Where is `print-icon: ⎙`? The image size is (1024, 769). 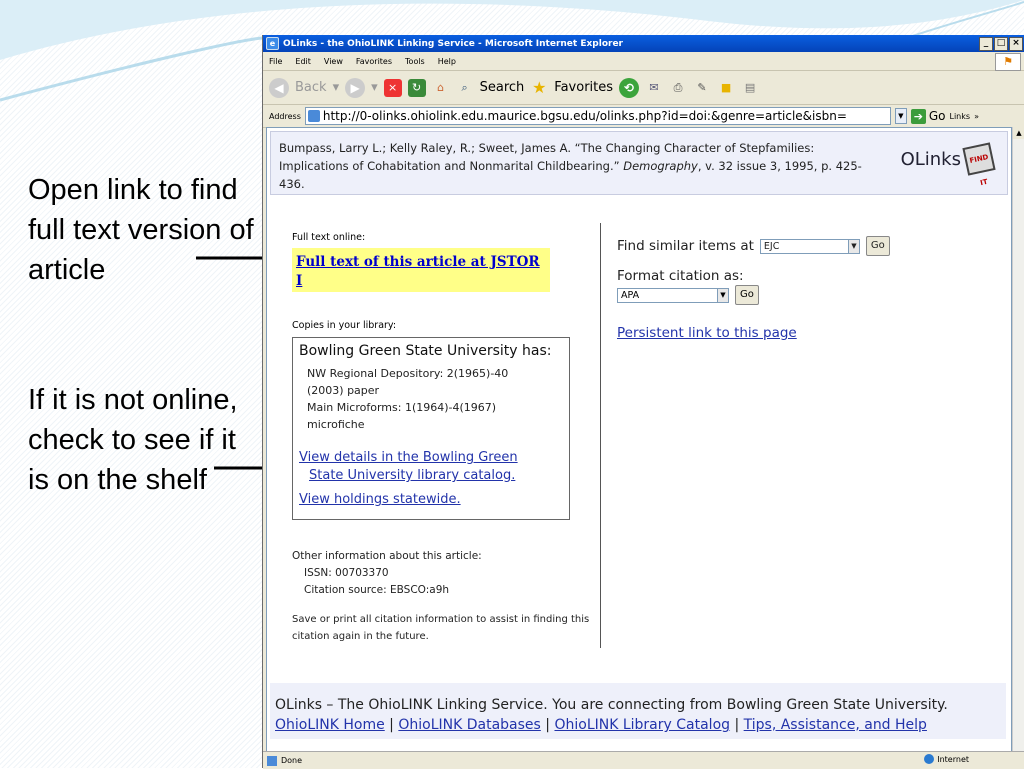
print-icon: ⎙ is located at coordinates (678, 88).